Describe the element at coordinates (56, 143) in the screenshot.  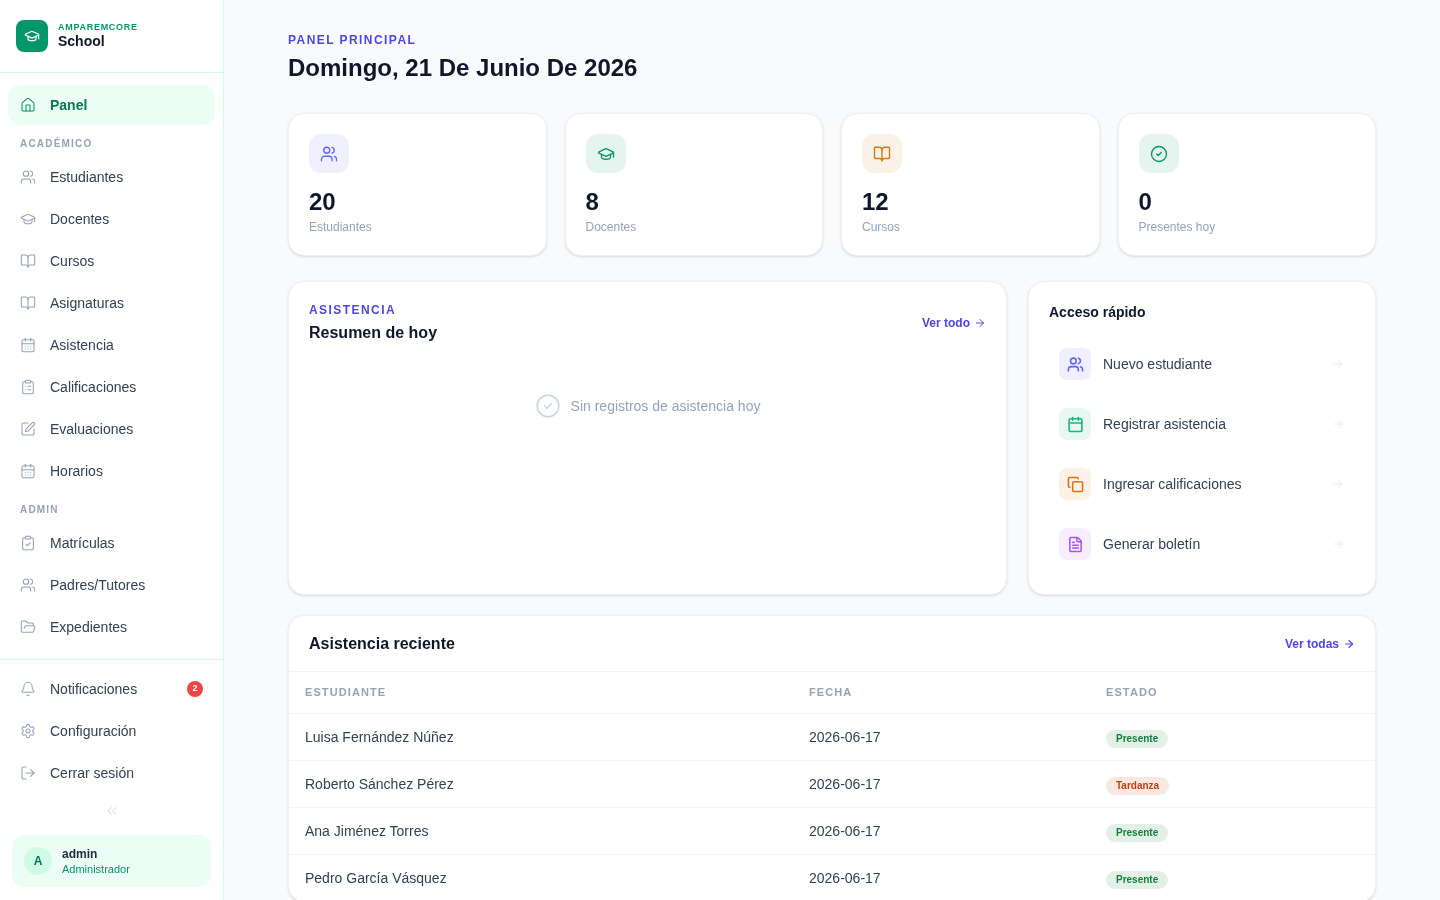
I see `section-heading: ACADÉMICO` at that location.